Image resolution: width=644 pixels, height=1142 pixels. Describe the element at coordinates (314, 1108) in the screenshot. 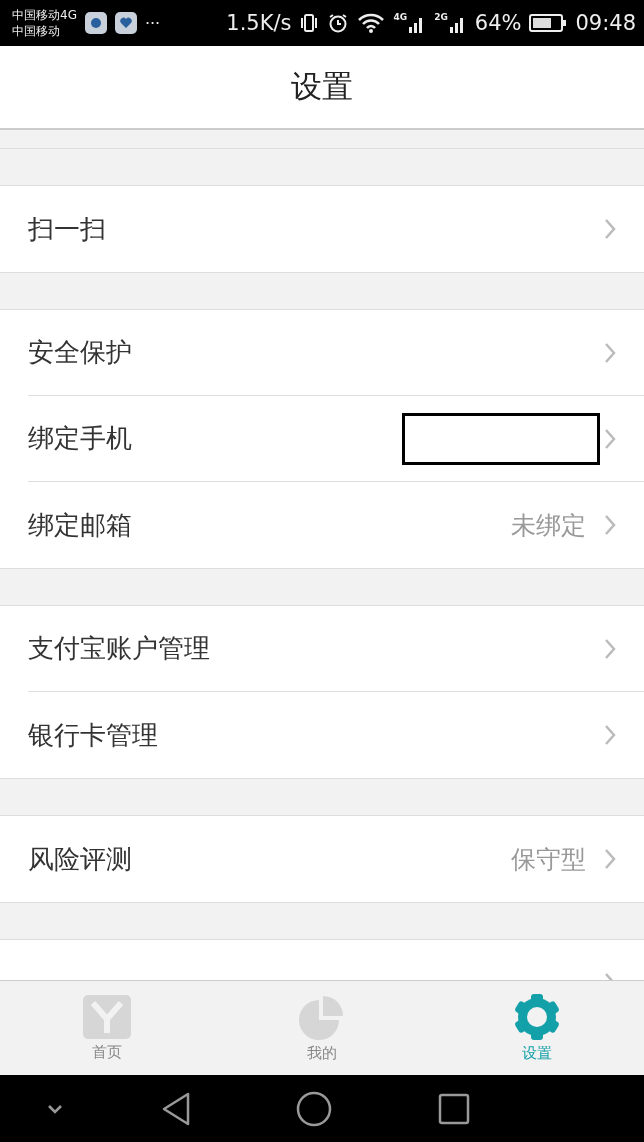

I see `home-icon` at that location.